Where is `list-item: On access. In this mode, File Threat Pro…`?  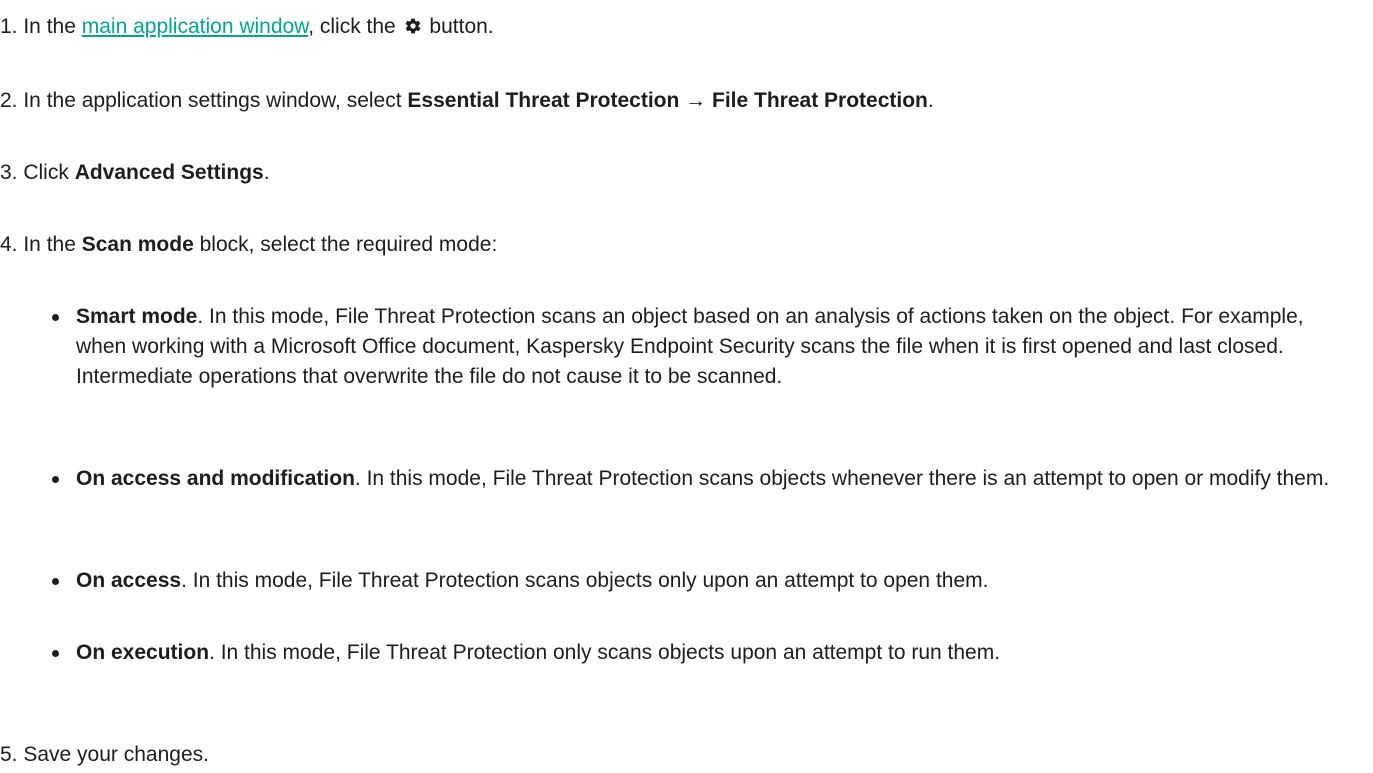 list-item: On access. In this mode, File Threat Pro… is located at coordinates (697, 581).